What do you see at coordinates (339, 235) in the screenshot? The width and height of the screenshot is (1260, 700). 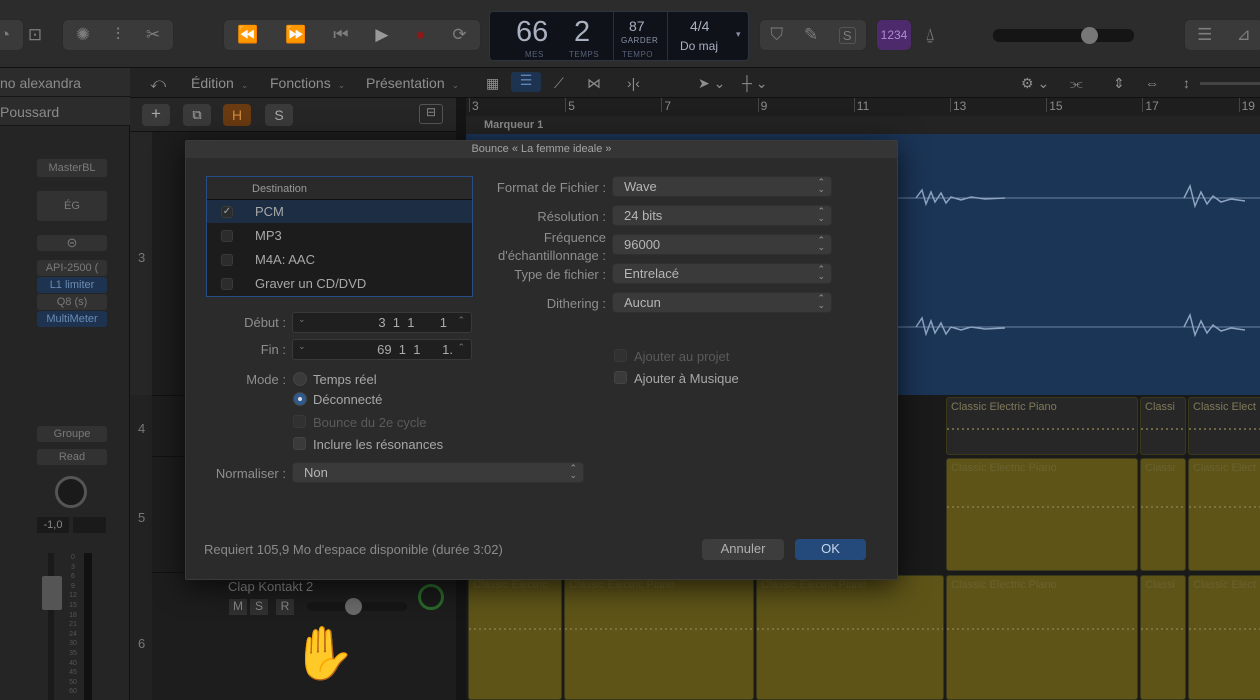 I see `destination-mp3: MP3` at bounding box center [339, 235].